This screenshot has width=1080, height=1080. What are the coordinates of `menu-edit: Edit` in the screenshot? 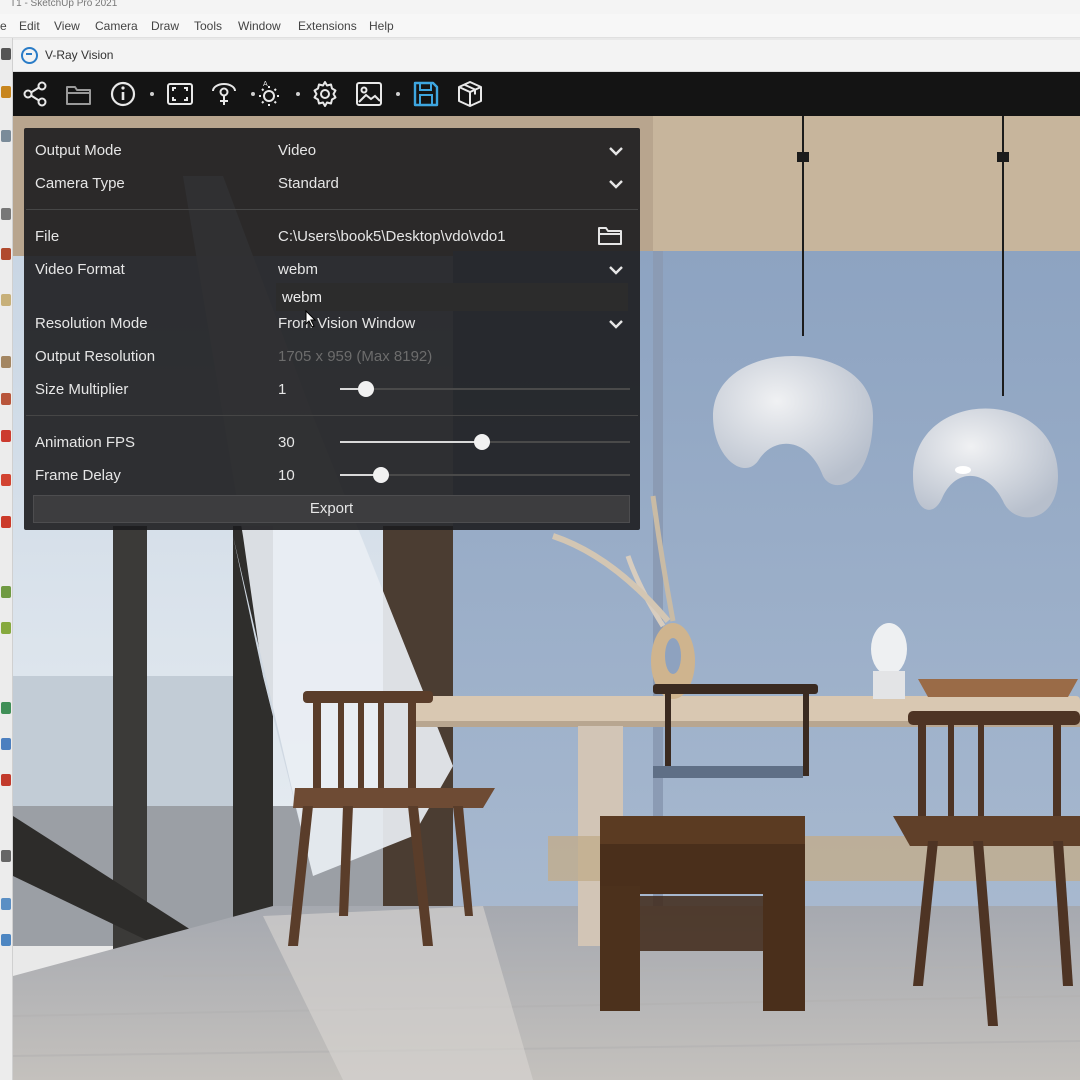 It's located at (29, 26).